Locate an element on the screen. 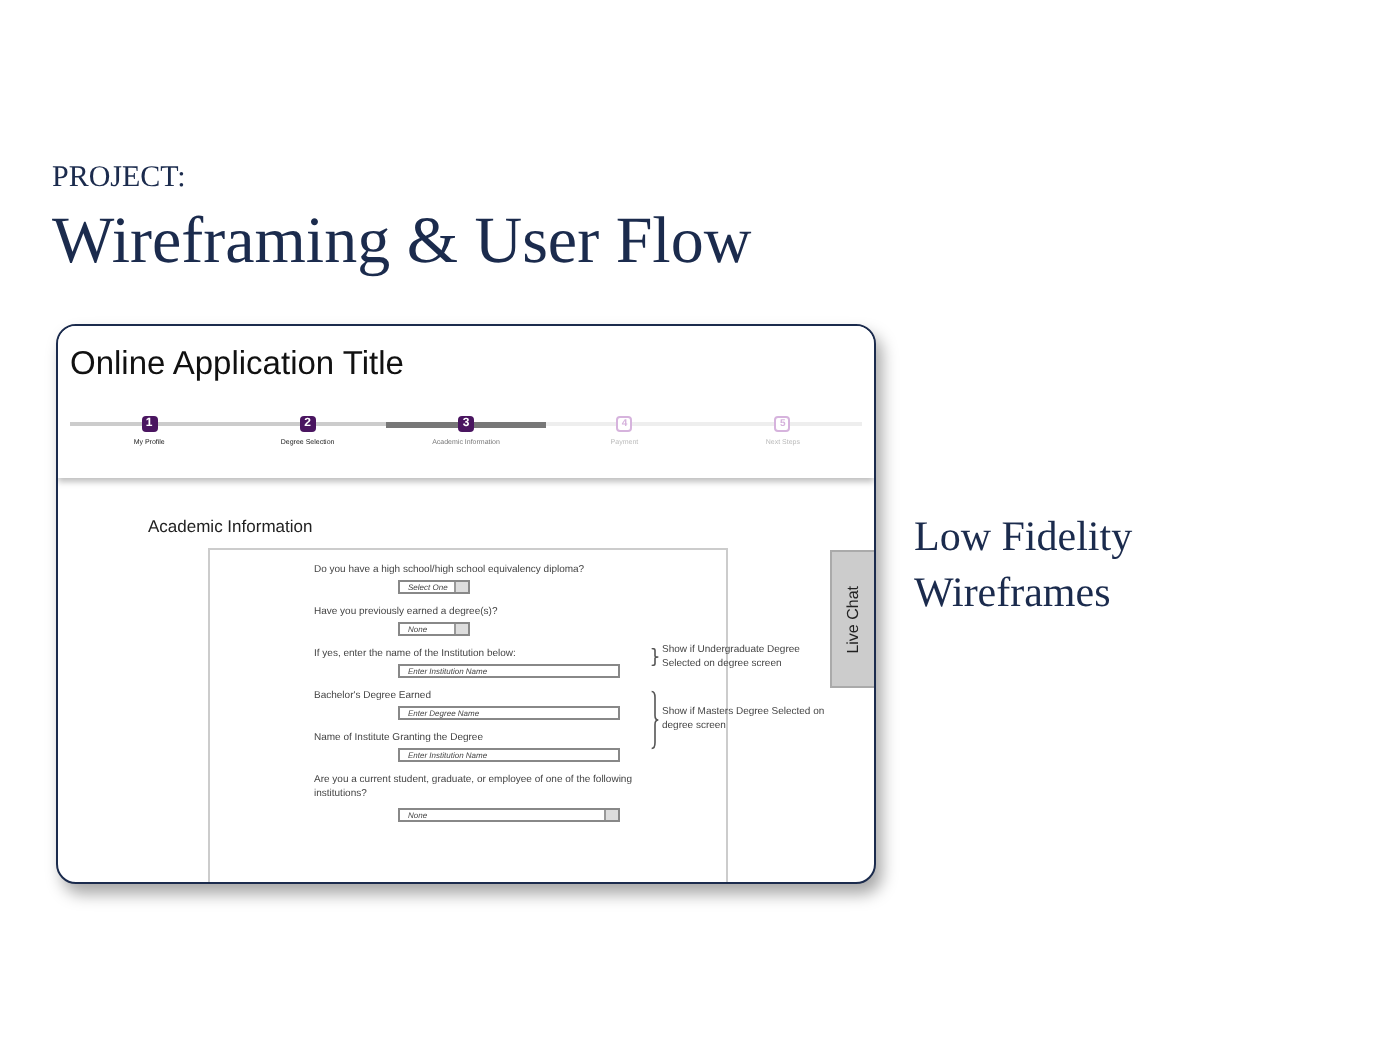 This screenshot has width=1400, height=1050. page-title: Wireframing & User Flow is located at coordinates (402, 242).